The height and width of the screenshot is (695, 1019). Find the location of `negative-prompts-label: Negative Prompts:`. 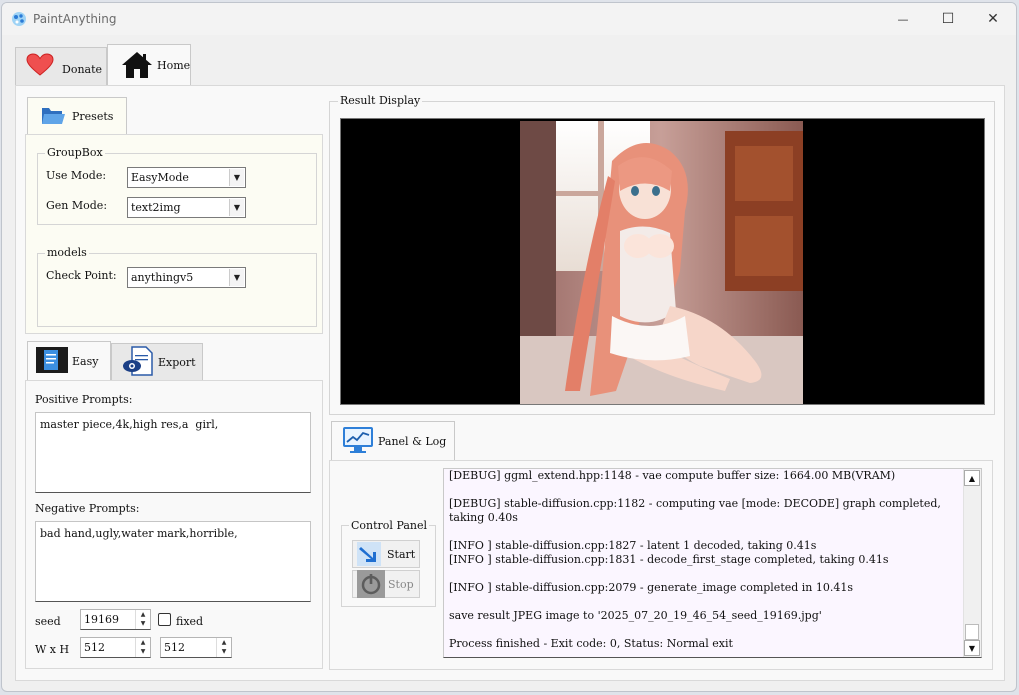

negative-prompts-label: Negative Prompts: is located at coordinates (87, 508).